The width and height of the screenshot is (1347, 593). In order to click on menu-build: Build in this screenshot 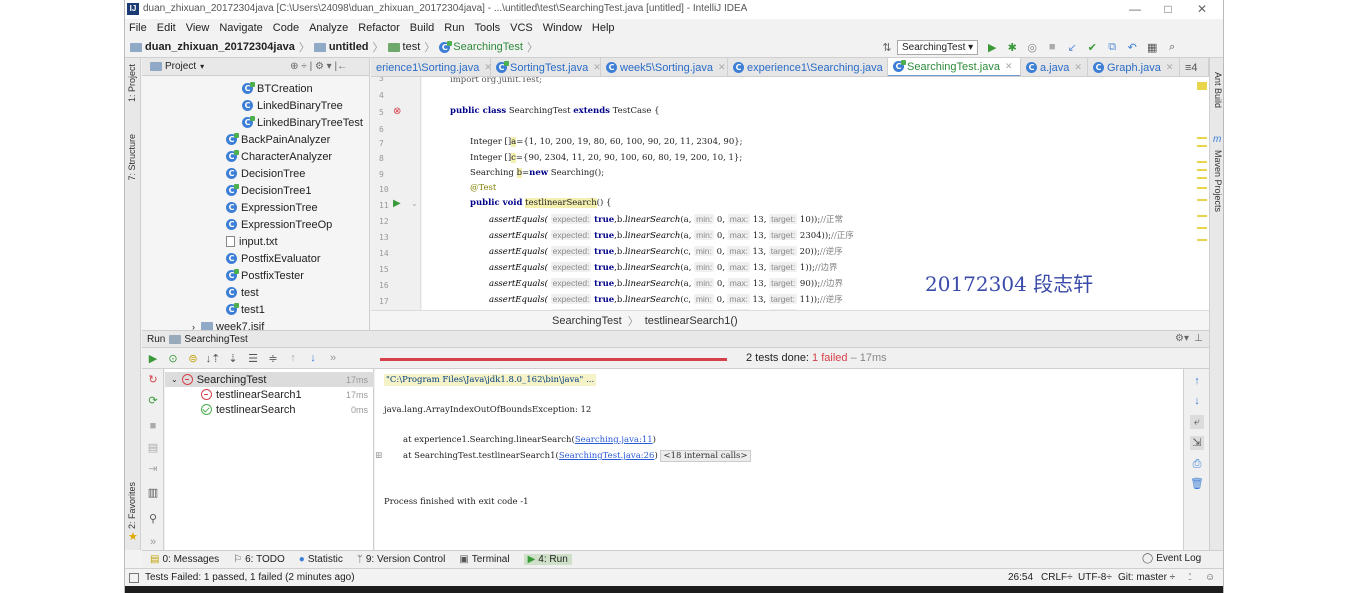, I will do `click(422, 28)`.